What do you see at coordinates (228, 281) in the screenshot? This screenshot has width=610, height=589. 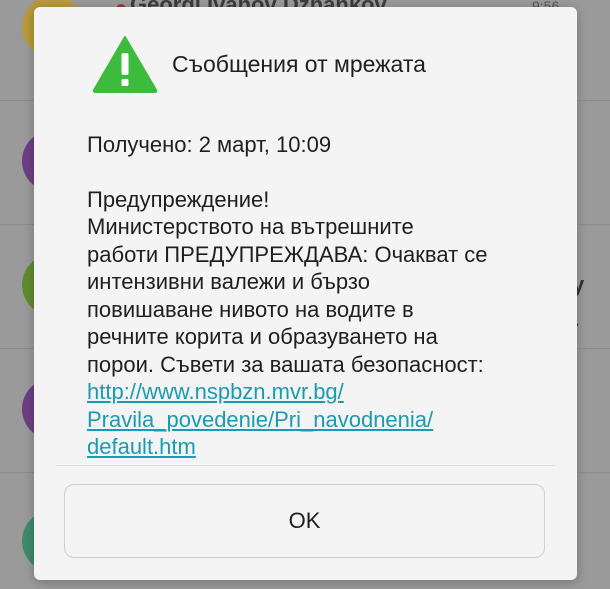 I see `message-line: интензивни валежи и бързо` at bounding box center [228, 281].